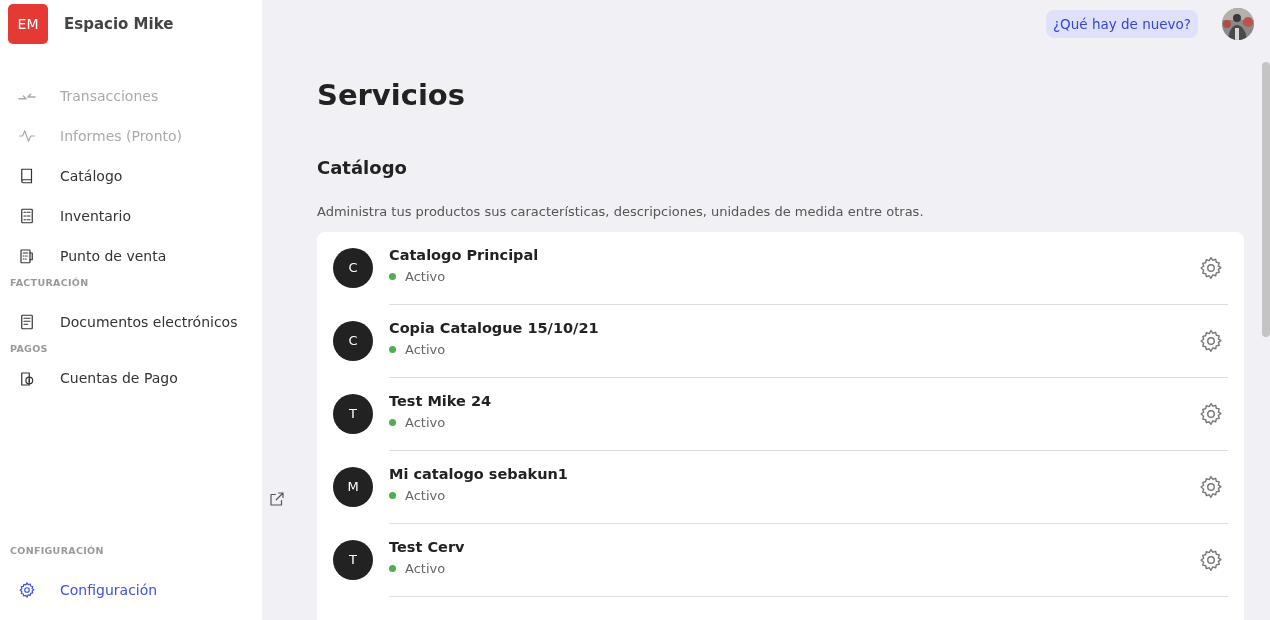 The width and height of the screenshot is (1270, 620). I want to click on catalog-name: Mi catalogo sebakun1, so click(793, 475).